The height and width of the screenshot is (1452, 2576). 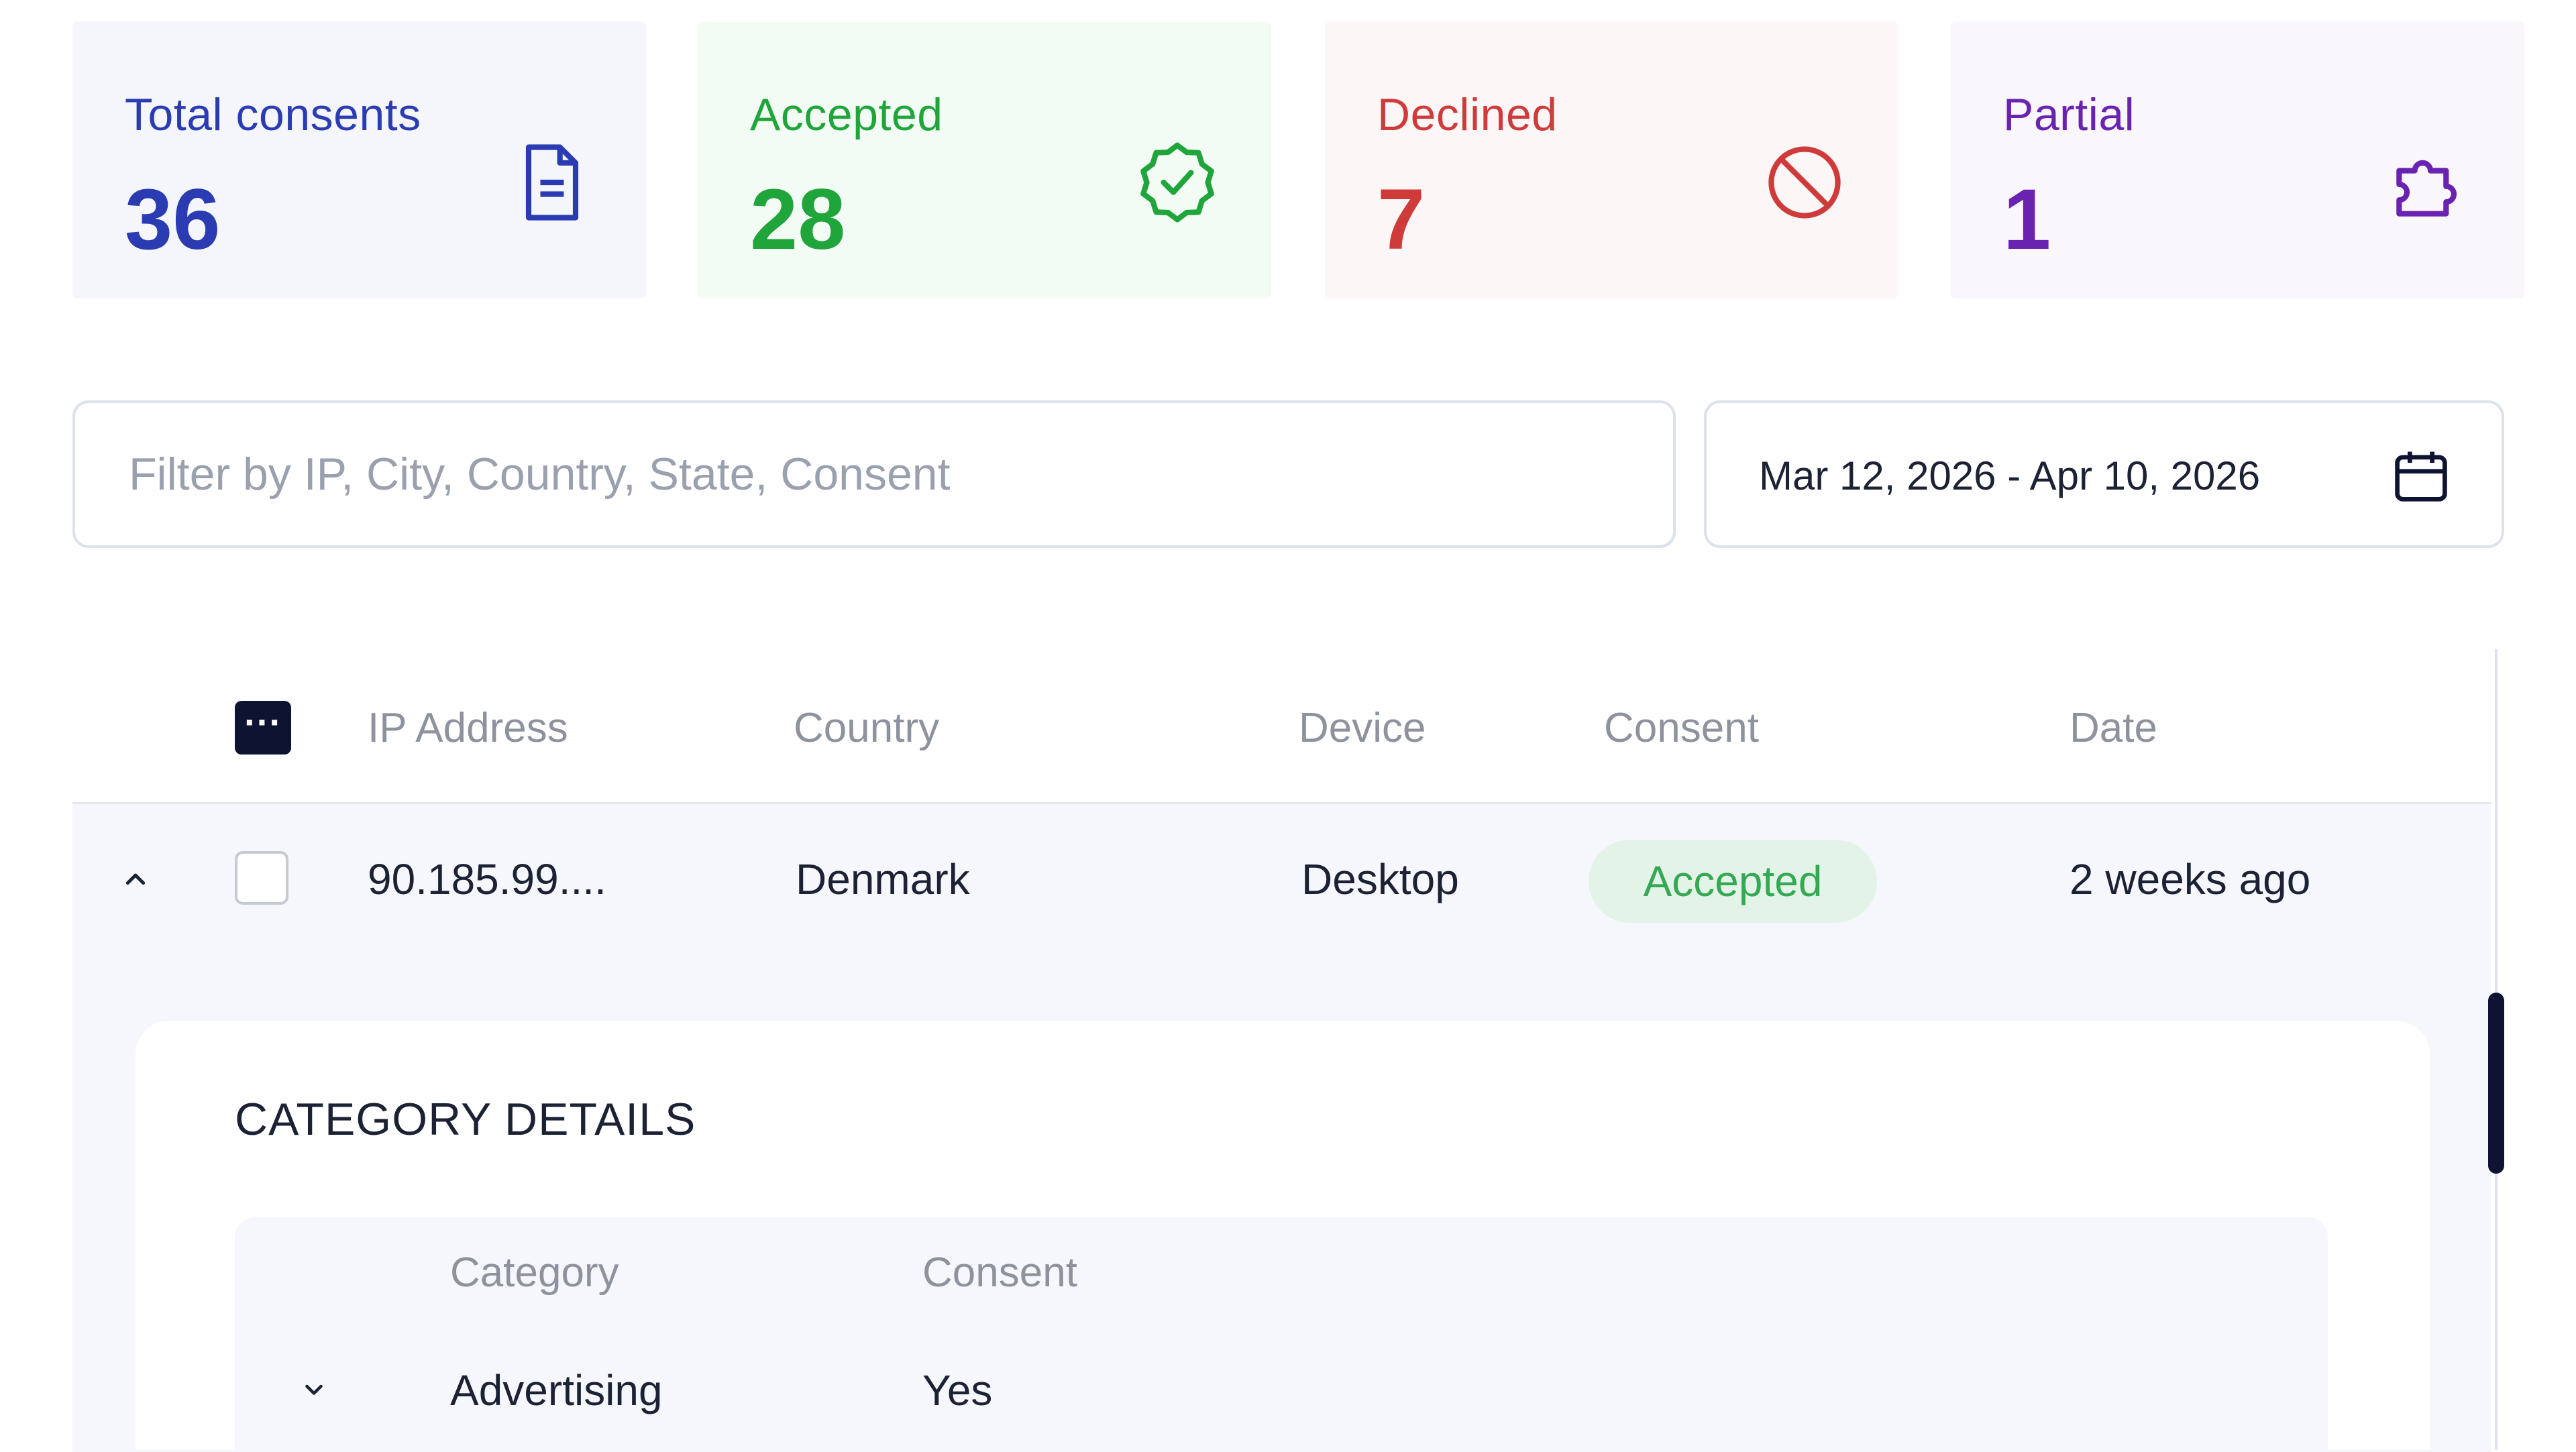 What do you see at coordinates (1804, 182) in the screenshot?
I see `block-icon` at bounding box center [1804, 182].